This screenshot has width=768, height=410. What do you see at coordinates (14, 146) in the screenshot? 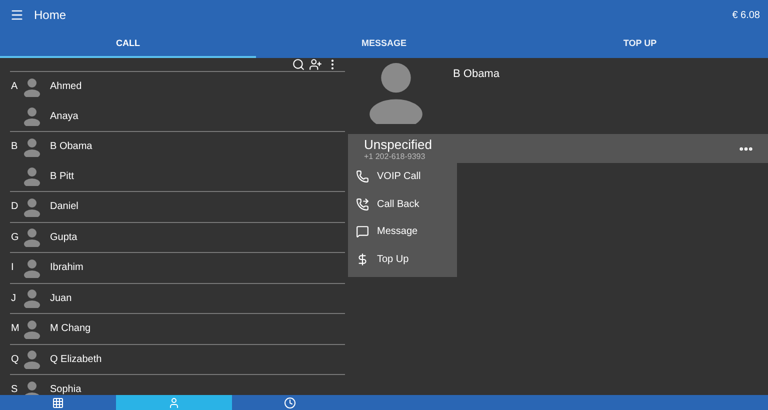
I see `index-letter: B` at bounding box center [14, 146].